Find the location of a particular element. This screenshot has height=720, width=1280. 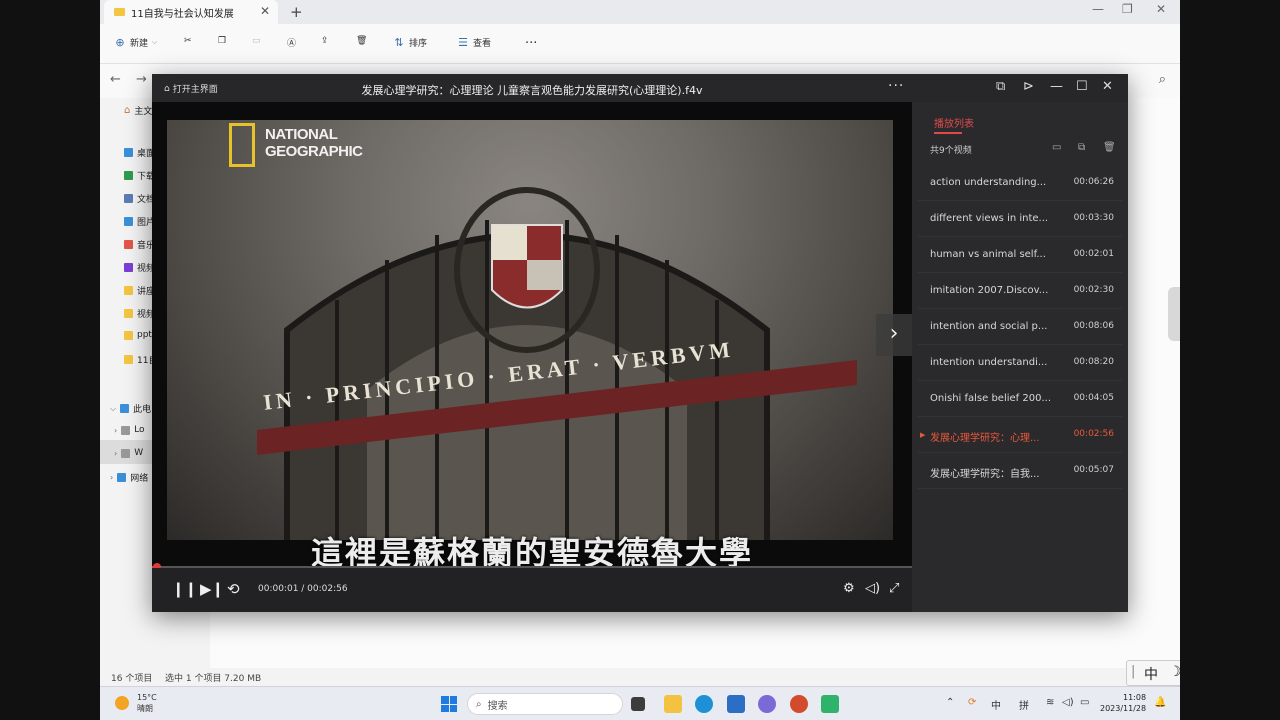

sidebar-item: 图片 is located at coordinates (139, 221).